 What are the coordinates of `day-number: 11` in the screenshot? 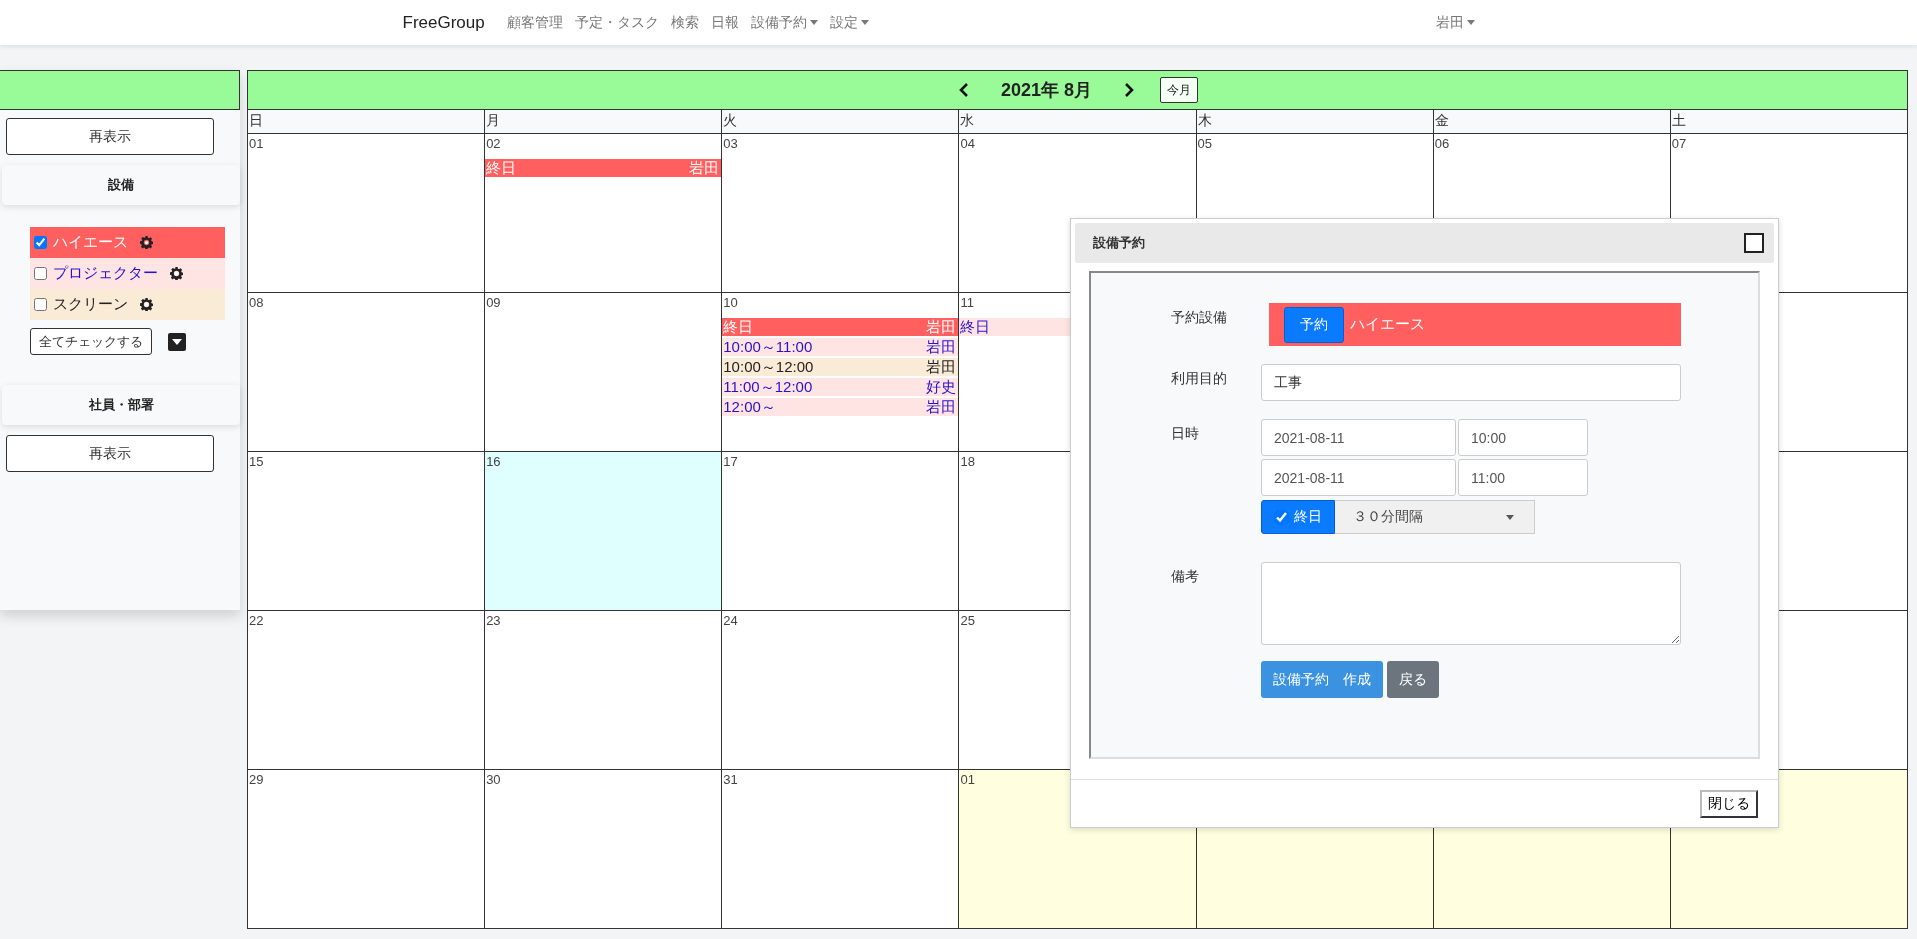 It's located at (967, 303).